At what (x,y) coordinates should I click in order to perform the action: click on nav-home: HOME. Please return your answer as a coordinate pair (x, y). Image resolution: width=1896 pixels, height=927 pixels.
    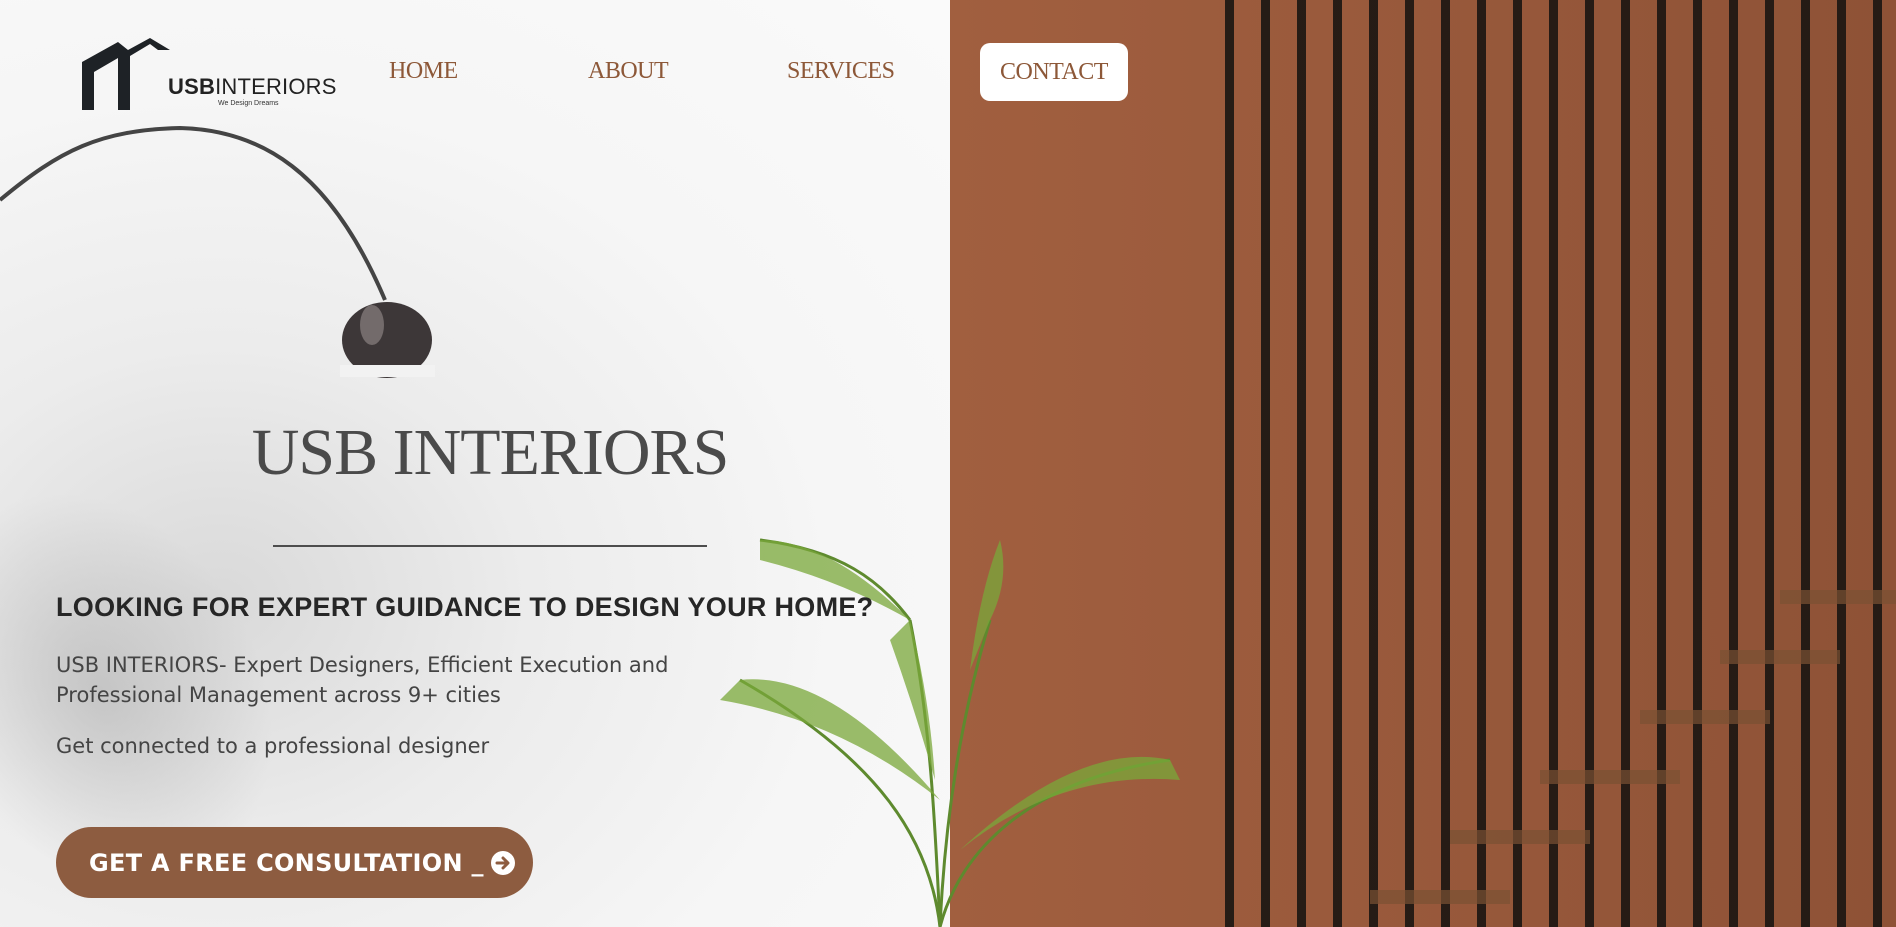
    Looking at the image, I should click on (423, 71).